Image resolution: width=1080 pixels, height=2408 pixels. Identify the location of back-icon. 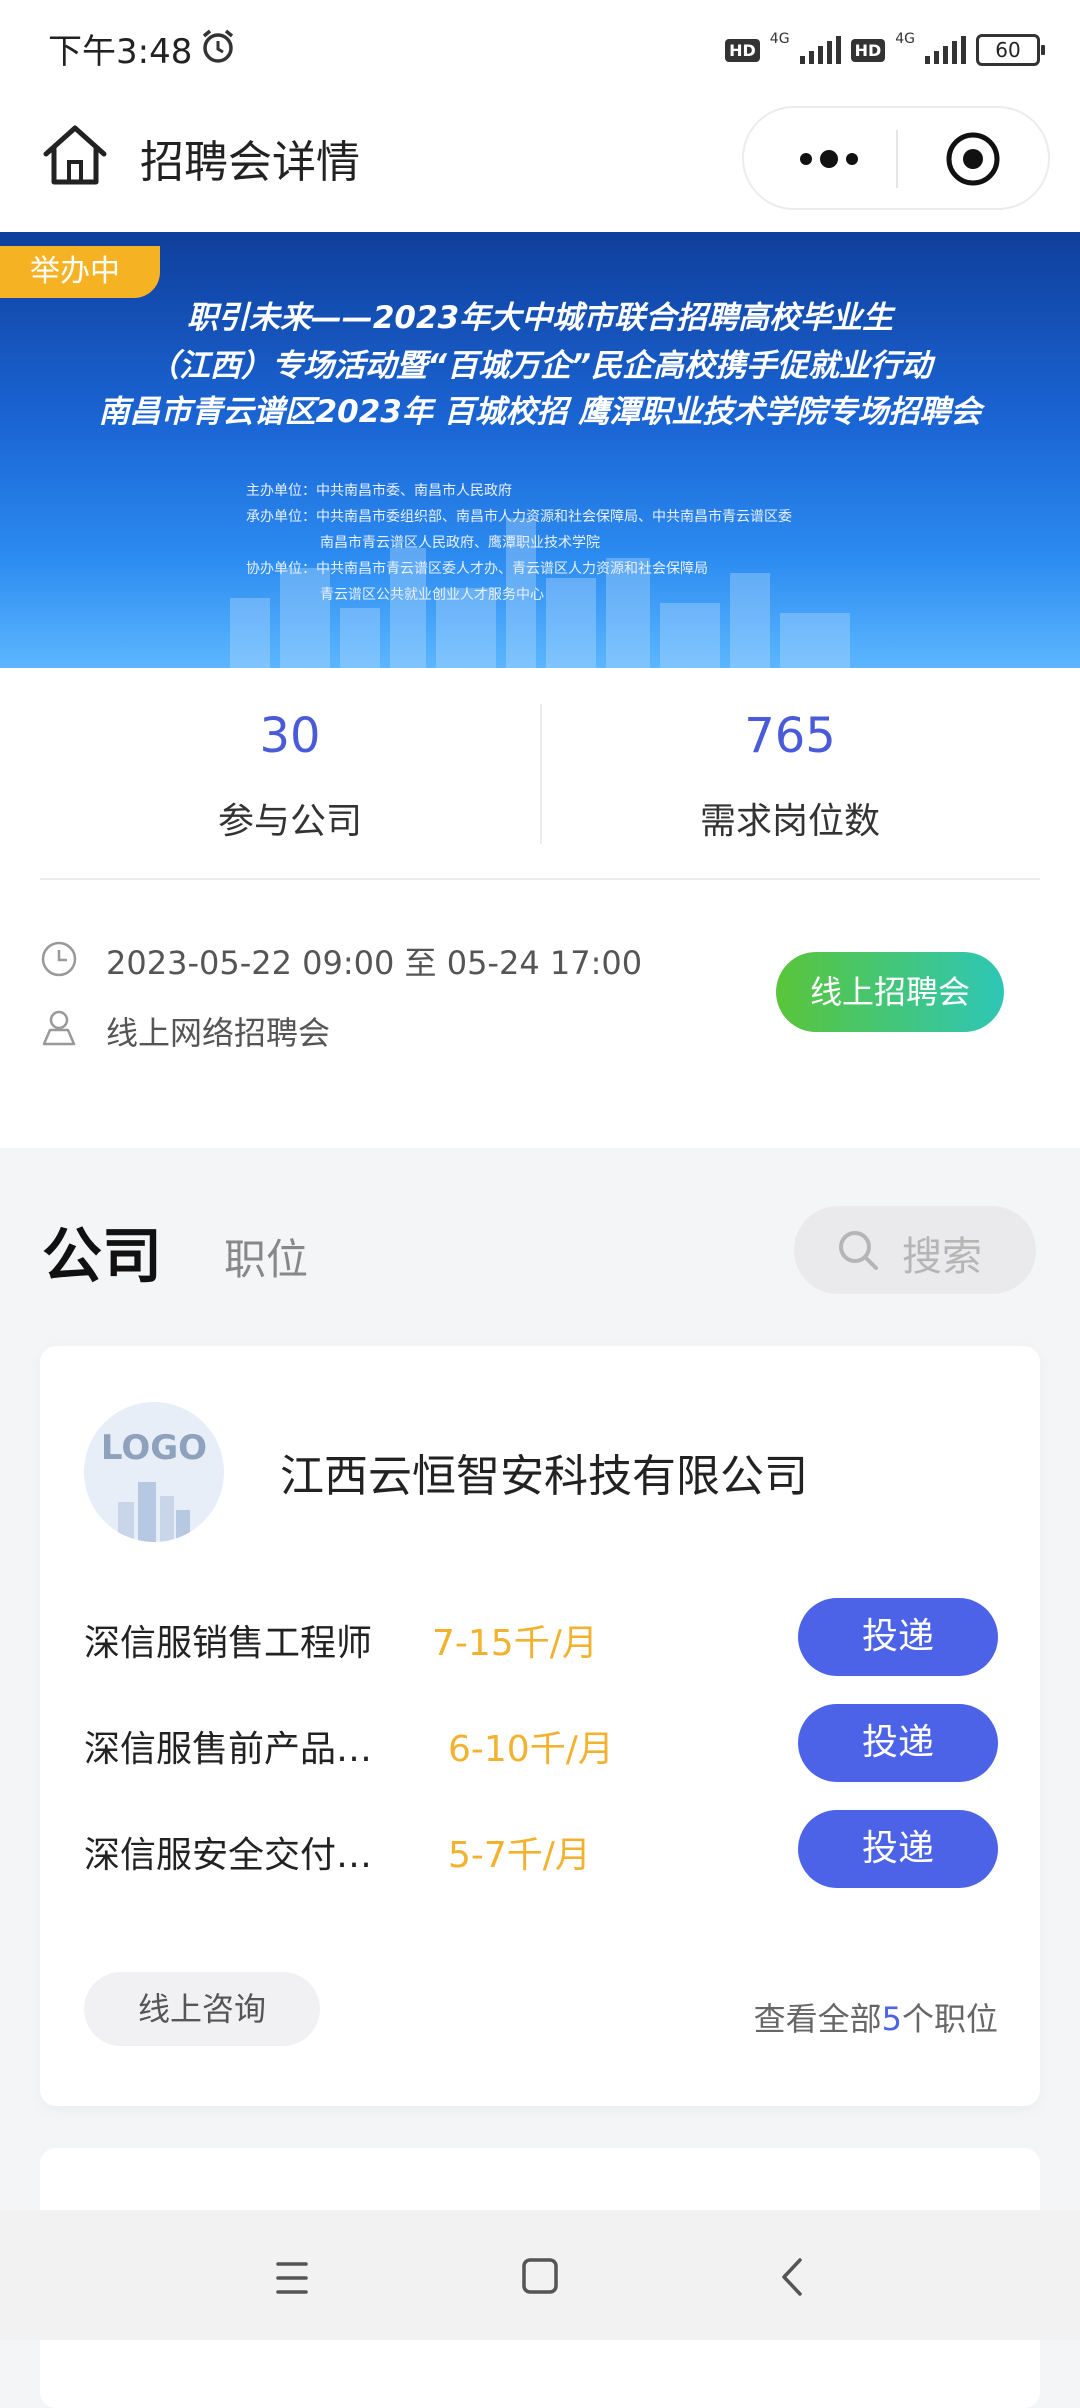
(792, 2277).